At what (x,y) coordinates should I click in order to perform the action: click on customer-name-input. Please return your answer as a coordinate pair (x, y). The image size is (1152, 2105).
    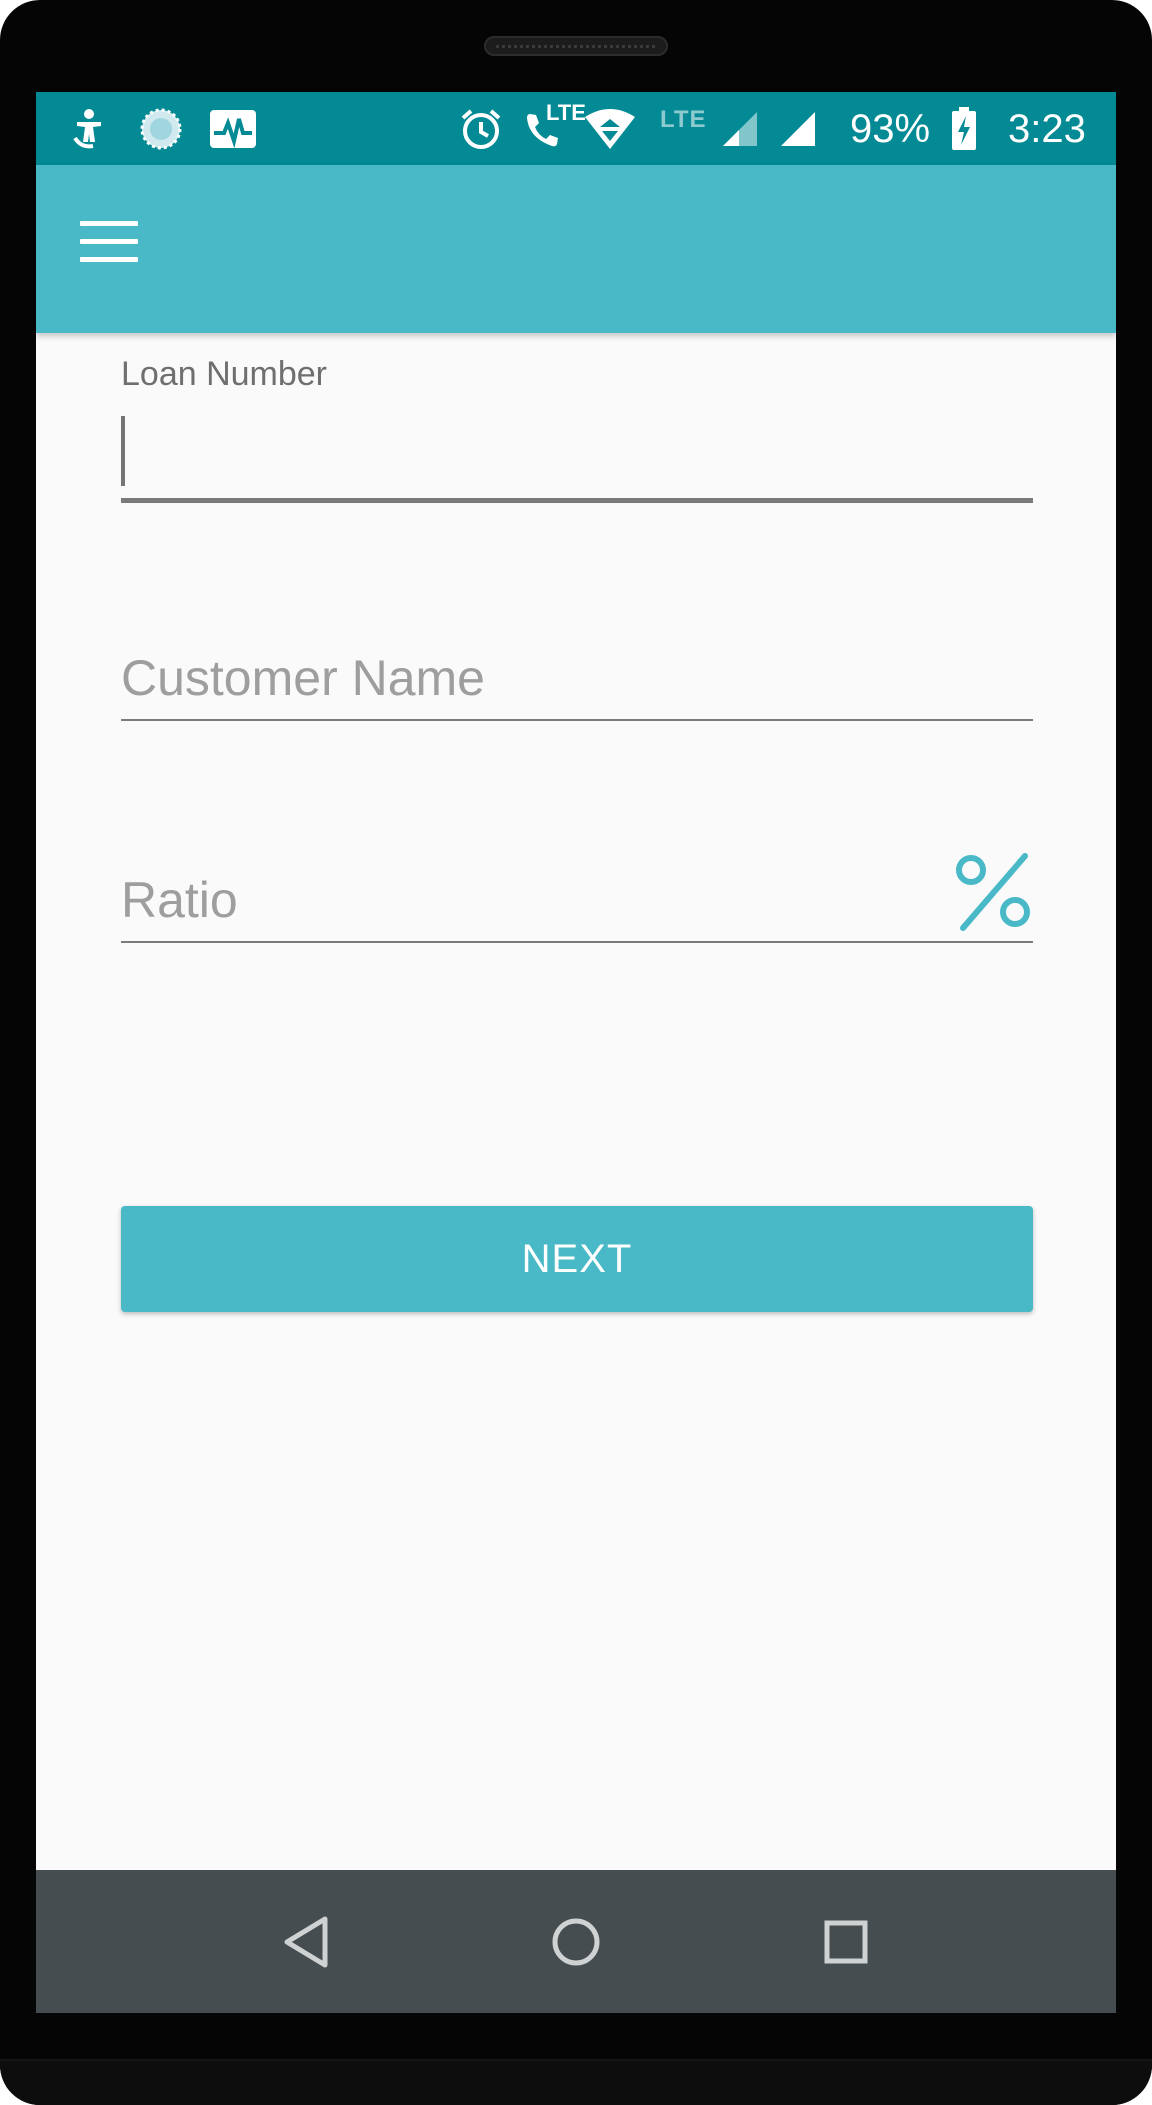
    Looking at the image, I should click on (577, 679).